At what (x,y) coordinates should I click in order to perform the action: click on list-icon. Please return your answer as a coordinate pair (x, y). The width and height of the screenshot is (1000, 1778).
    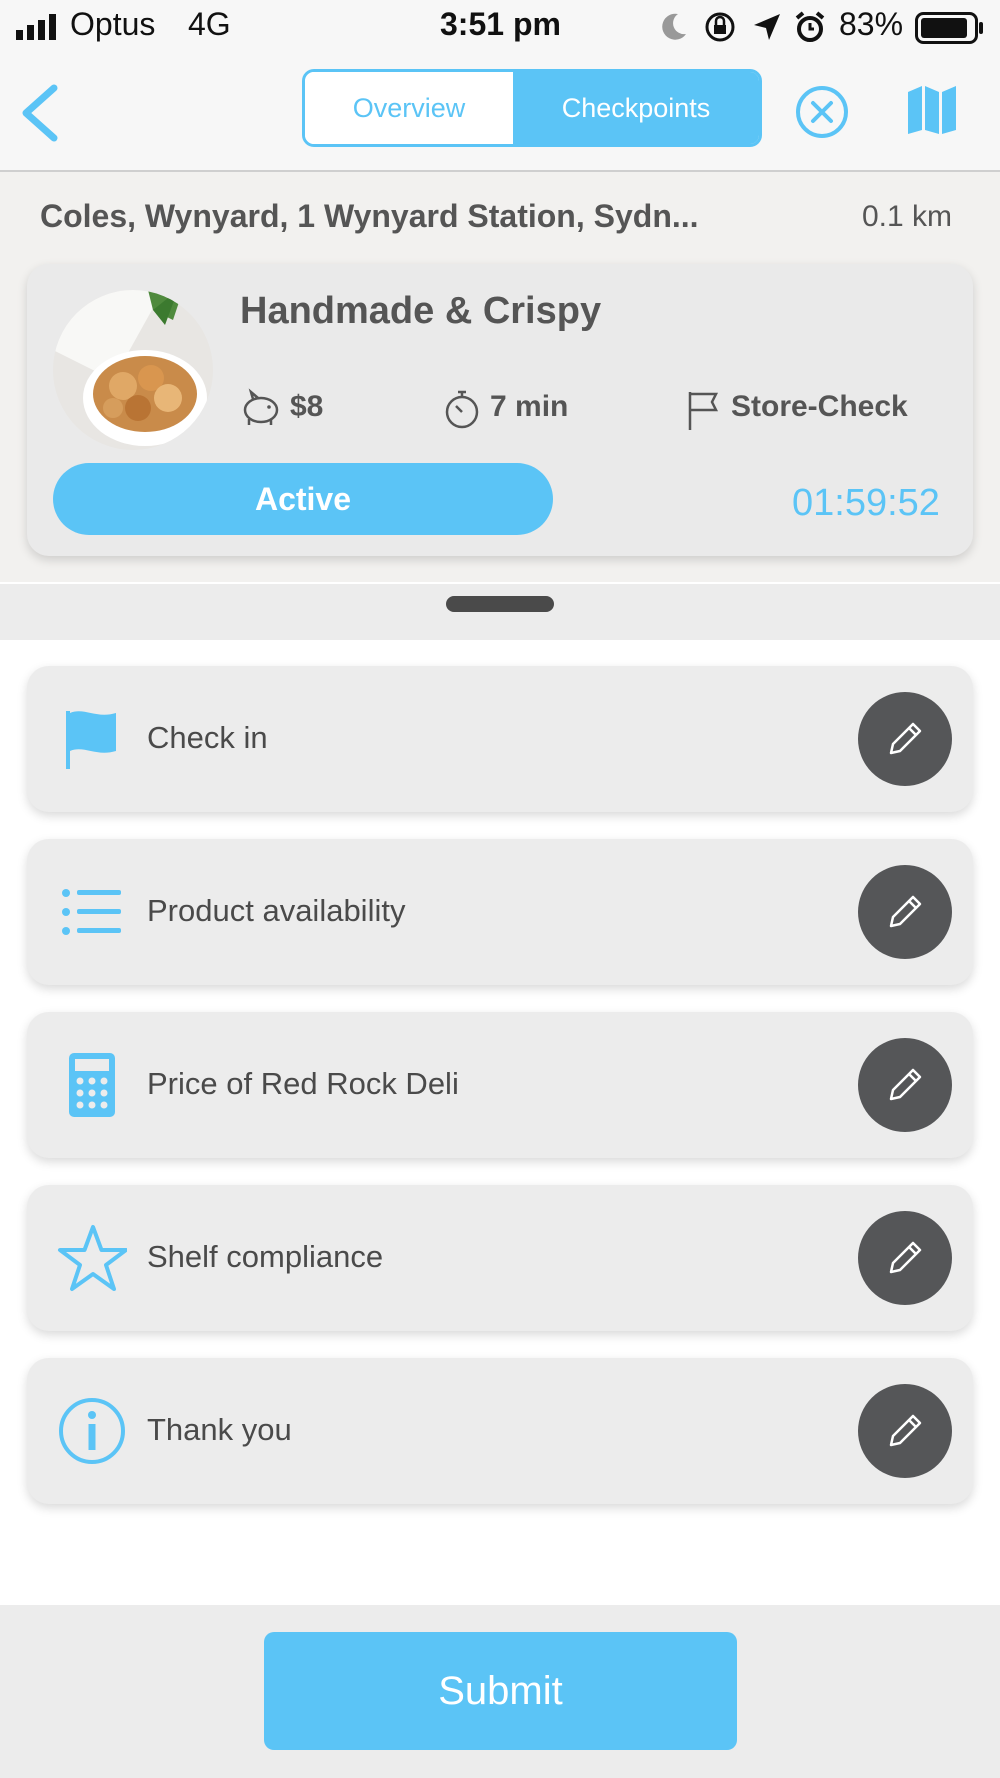
    Looking at the image, I should click on (92, 912).